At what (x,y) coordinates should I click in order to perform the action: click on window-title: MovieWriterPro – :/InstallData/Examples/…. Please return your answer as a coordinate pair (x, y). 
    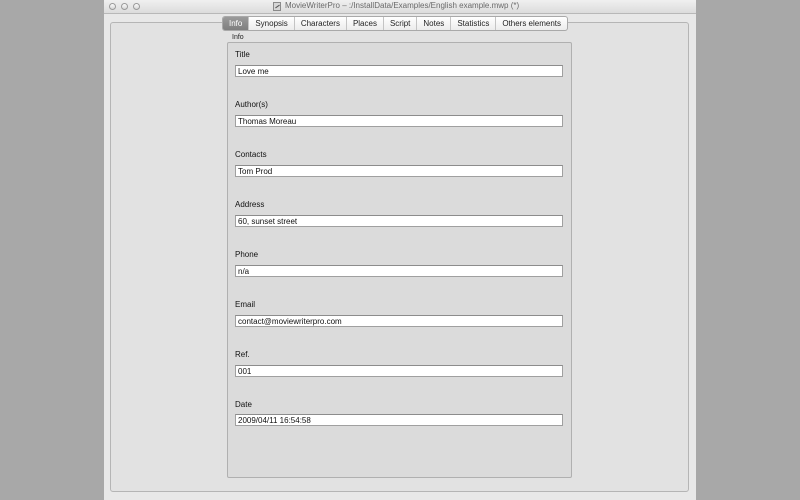
    Looking at the image, I should click on (402, 5).